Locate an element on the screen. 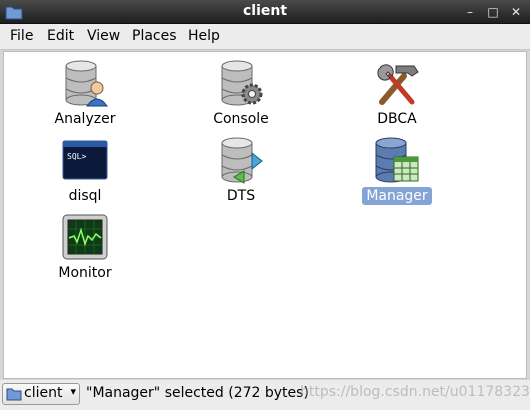 The image size is (530, 410). file-disql: SQL> disql is located at coordinates (85, 170).